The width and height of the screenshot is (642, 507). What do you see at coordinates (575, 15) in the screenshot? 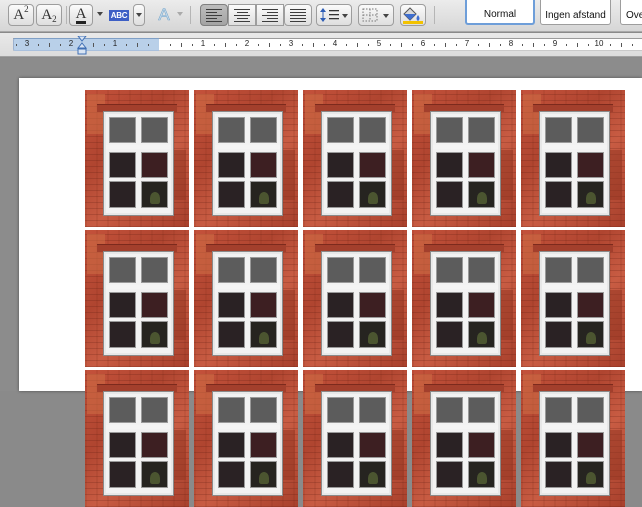
I see `style-no-spacing-label: Ingen afstand` at bounding box center [575, 15].